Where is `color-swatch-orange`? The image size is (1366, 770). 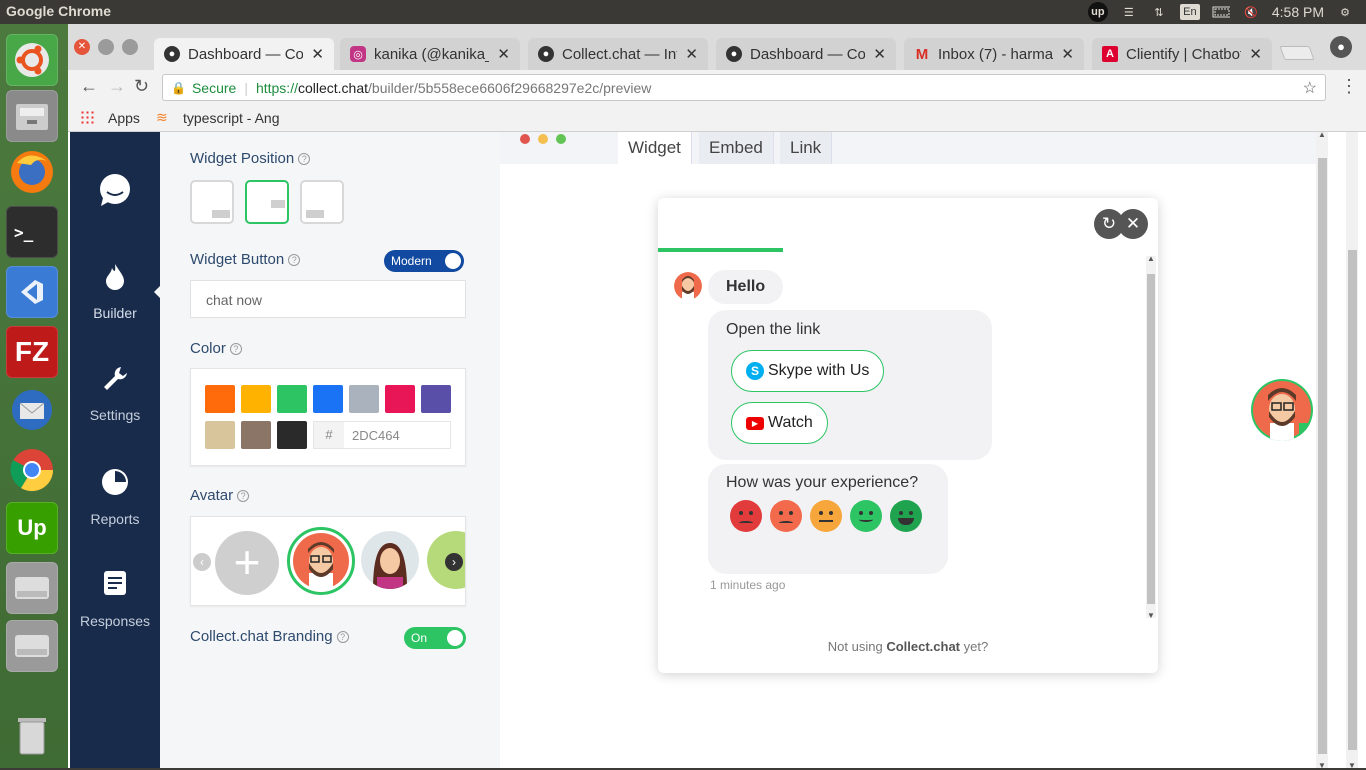 color-swatch-orange is located at coordinates (220, 399).